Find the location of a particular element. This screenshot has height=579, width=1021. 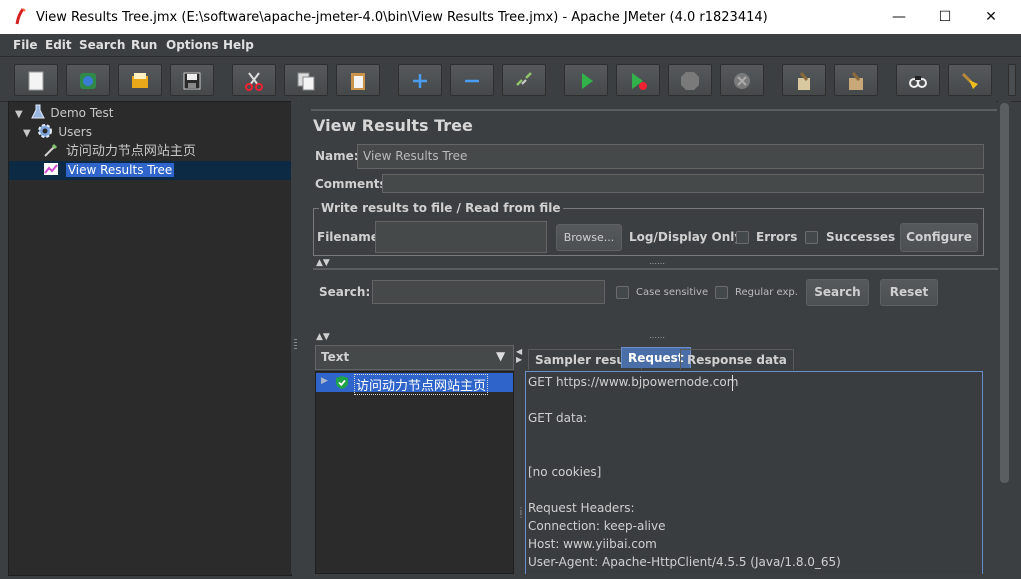

toolbar is located at coordinates (510, 79).